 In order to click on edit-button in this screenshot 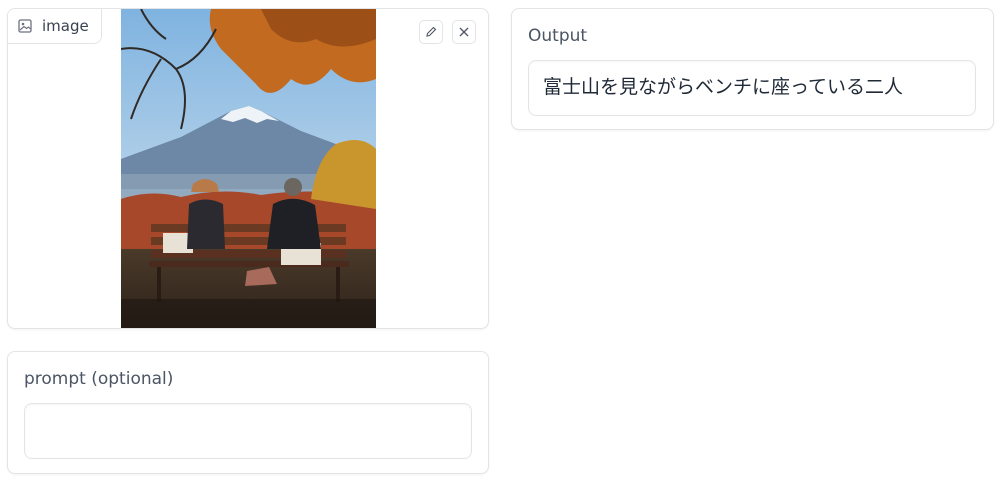, I will do `click(431, 32)`.